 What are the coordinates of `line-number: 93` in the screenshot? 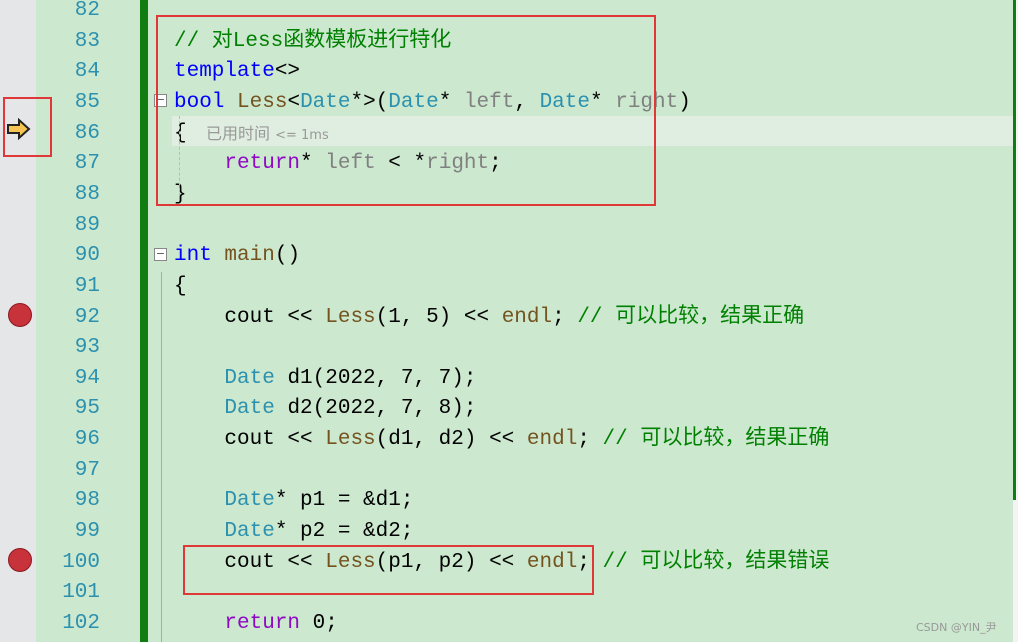 It's located at (87, 348).